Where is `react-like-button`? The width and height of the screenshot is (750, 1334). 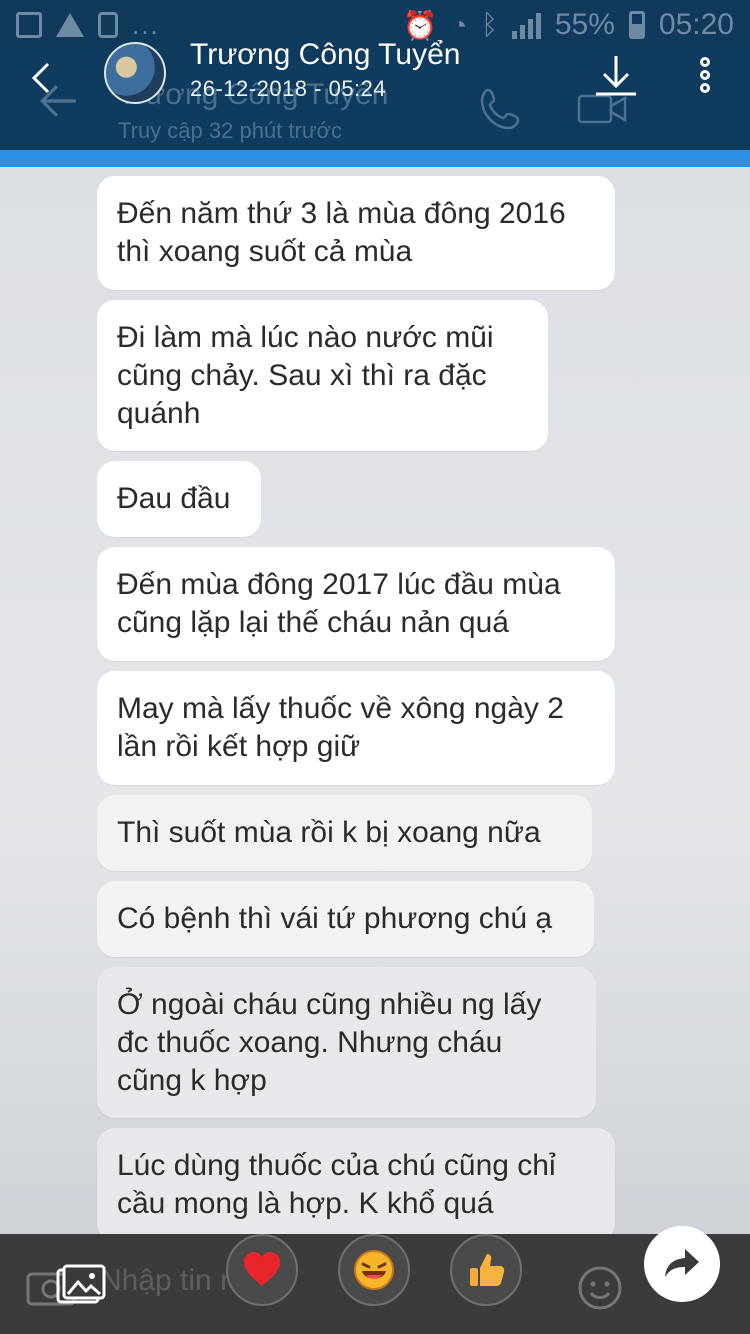
react-like-button is located at coordinates (486, 1270).